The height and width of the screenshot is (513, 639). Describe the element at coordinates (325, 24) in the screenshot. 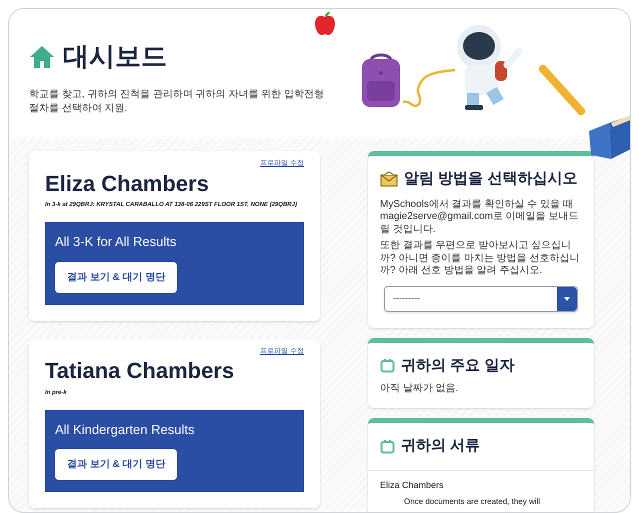

I see `apple-icon` at that location.